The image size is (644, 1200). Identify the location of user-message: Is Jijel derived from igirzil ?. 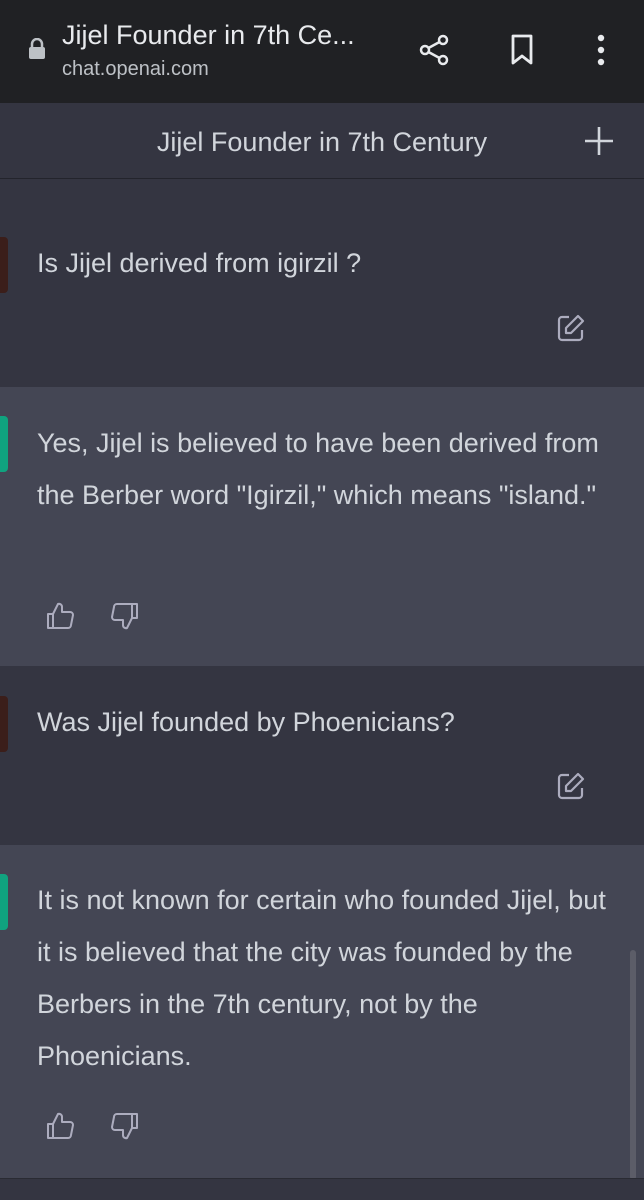
(322, 298).